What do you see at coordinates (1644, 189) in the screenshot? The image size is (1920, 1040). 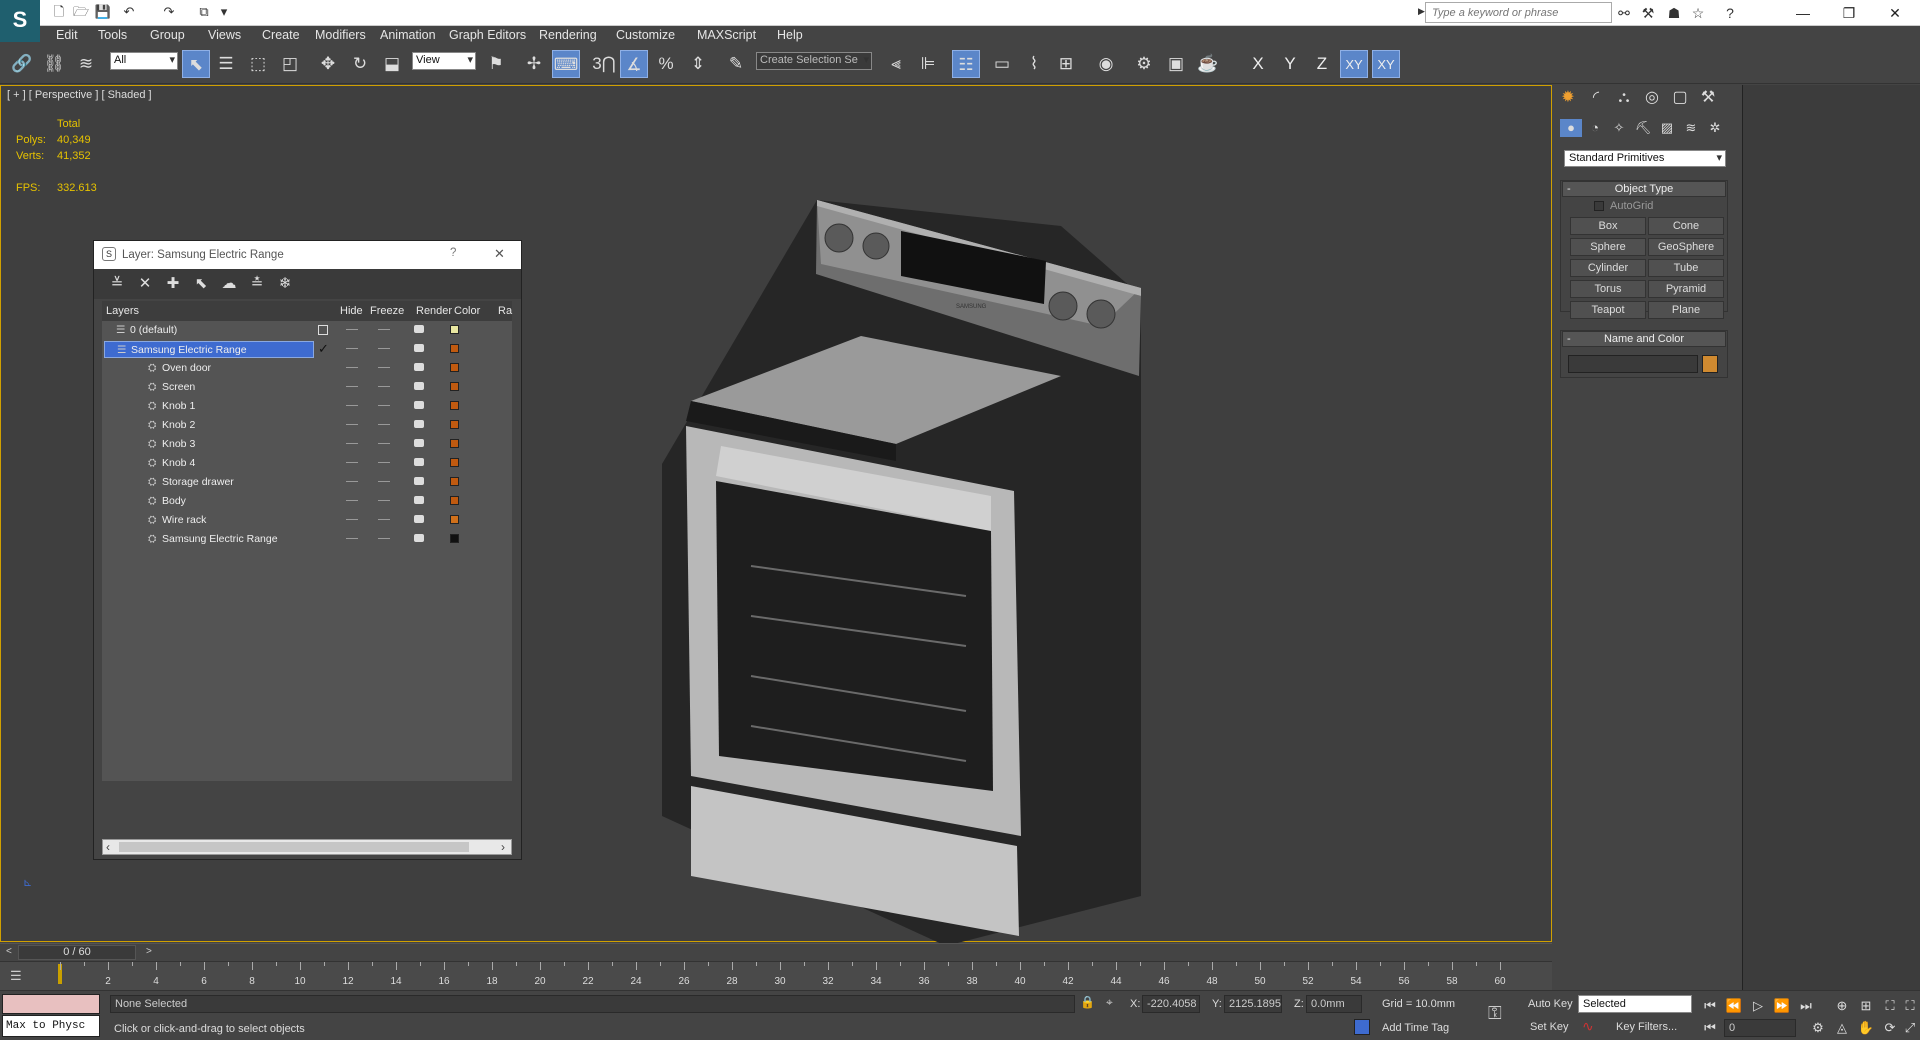 I see `object-type-rollout-header: - Object Type` at bounding box center [1644, 189].